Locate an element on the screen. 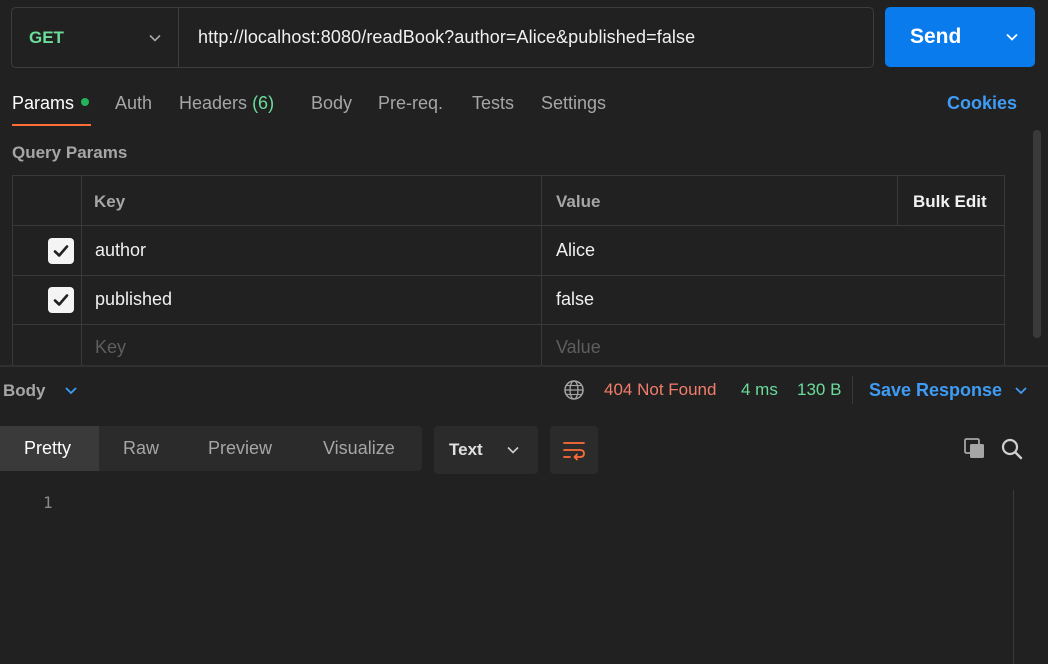 The width and height of the screenshot is (1048, 664). active-tab-underline is located at coordinates (51, 125).